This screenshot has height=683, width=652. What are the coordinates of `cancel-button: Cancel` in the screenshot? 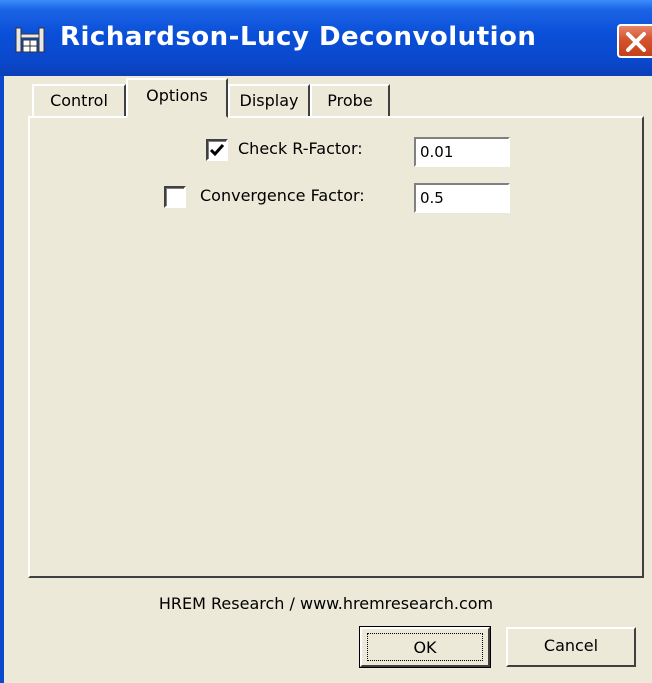 It's located at (571, 647).